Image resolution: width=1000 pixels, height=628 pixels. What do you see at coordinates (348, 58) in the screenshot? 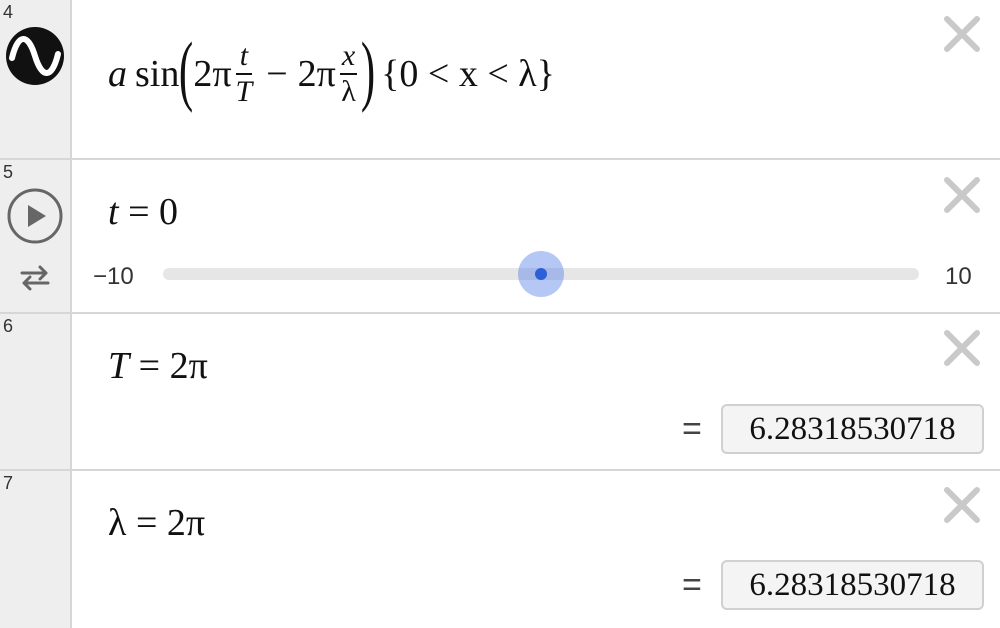
I see `fraction-numerator: x` at bounding box center [348, 58].